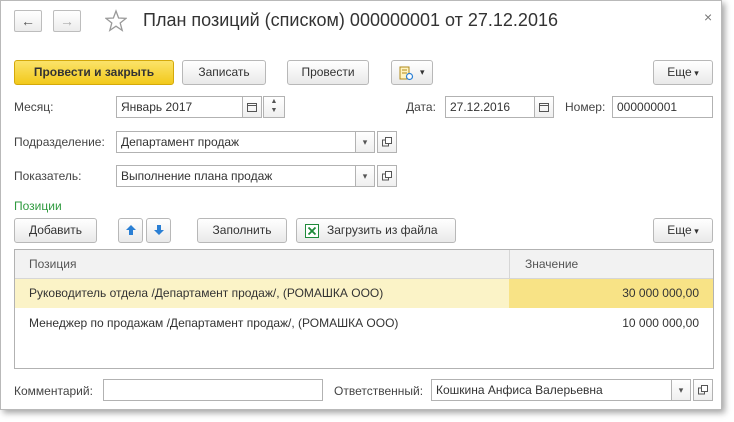 This screenshot has height=422, width=734. I want to click on report-icon, so click(406, 73).